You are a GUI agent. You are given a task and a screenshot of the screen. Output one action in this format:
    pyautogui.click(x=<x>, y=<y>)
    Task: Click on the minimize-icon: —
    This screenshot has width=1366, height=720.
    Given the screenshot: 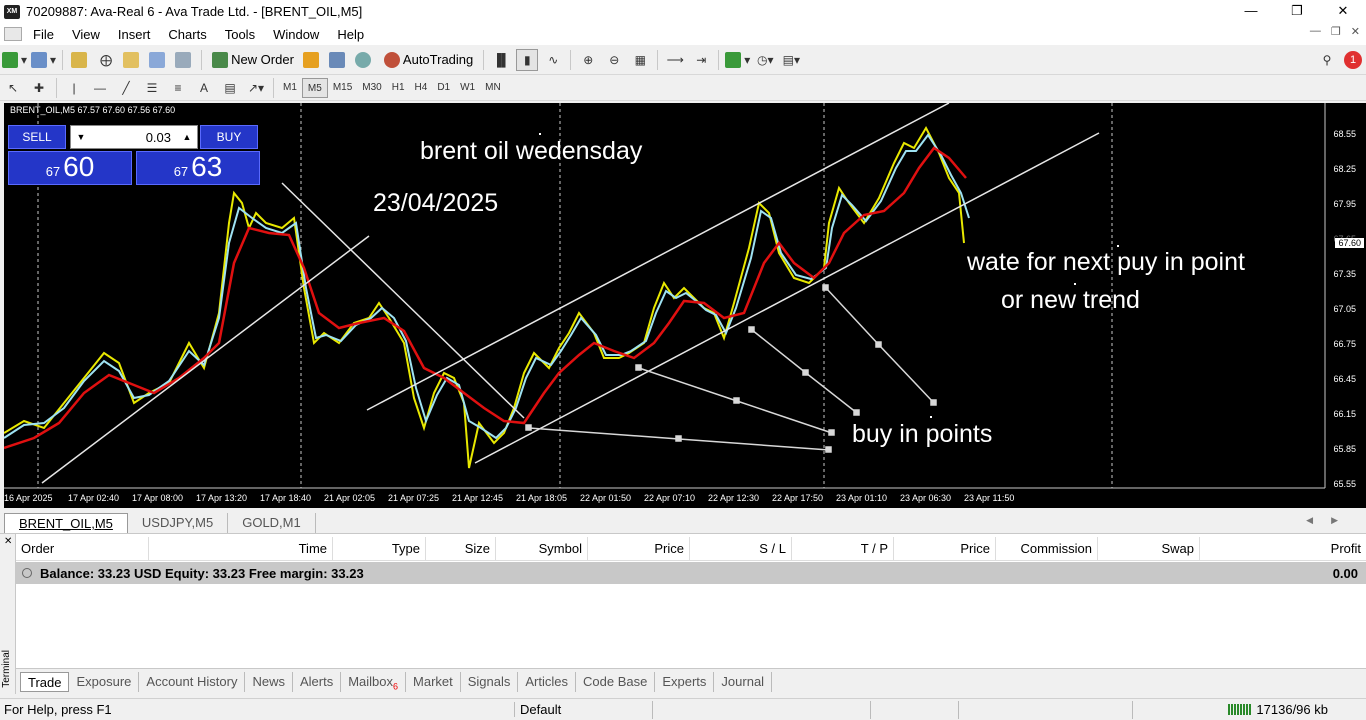 What is the action you would take?
    pyautogui.click(x=1251, y=11)
    